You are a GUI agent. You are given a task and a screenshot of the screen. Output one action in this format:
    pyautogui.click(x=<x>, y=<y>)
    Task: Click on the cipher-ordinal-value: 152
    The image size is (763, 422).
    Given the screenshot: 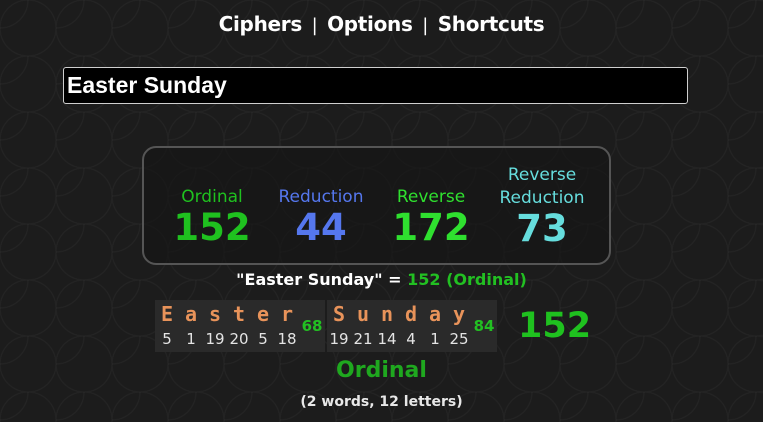 What is the action you would take?
    pyautogui.click(x=212, y=227)
    